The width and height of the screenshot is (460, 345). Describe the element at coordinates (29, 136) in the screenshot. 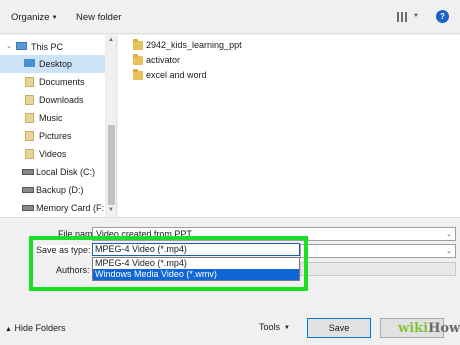

I see `pictures-icon` at that location.